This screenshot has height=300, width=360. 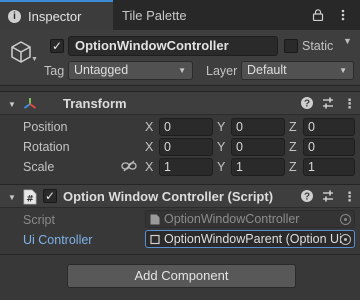 What do you see at coordinates (46, 147) in the screenshot?
I see `rotation-label: Rotation` at bounding box center [46, 147].